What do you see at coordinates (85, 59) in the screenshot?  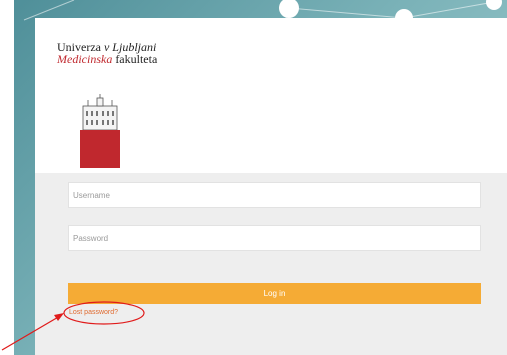 I see `logo-medicinska: Medicinska` at bounding box center [85, 59].